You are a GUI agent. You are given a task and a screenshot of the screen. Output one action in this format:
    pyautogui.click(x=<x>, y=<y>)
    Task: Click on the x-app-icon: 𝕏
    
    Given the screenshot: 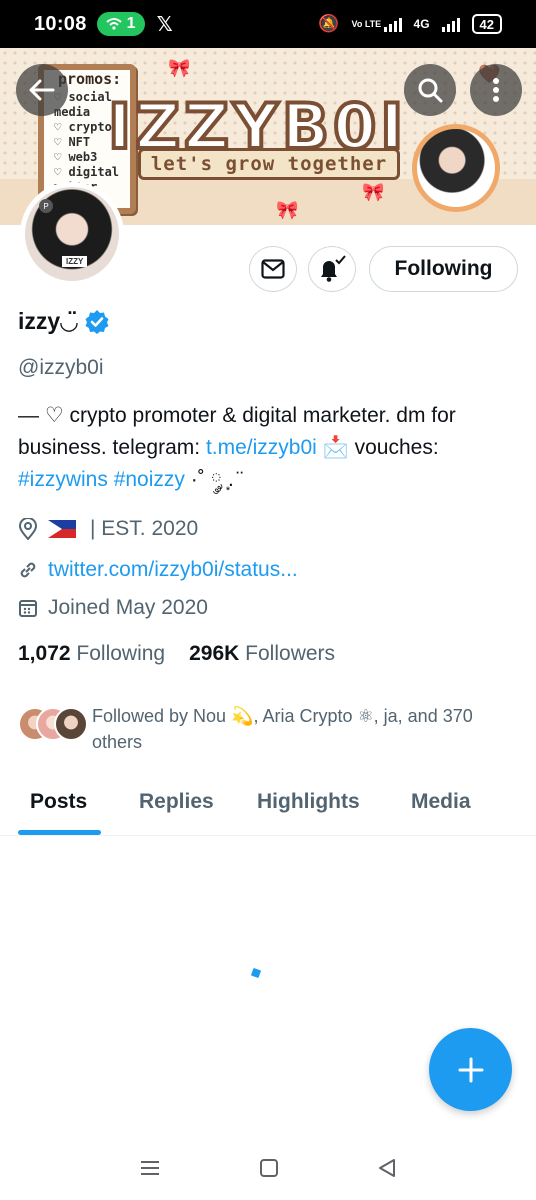 What is the action you would take?
    pyautogui.click(x=164, y=24)
    